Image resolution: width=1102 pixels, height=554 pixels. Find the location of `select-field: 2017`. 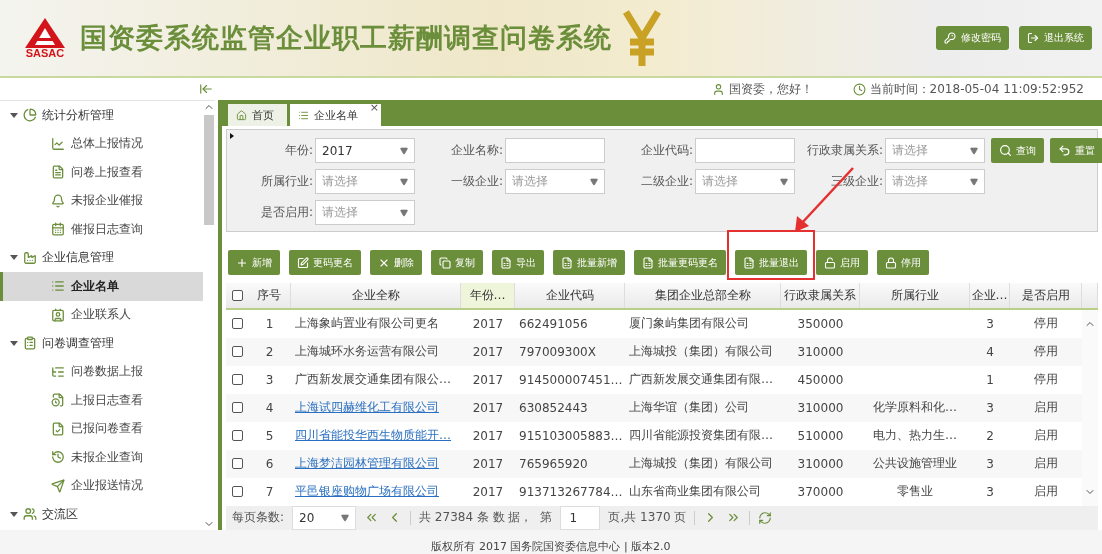

select-field: 2017 is located at coordinates (365, 151).